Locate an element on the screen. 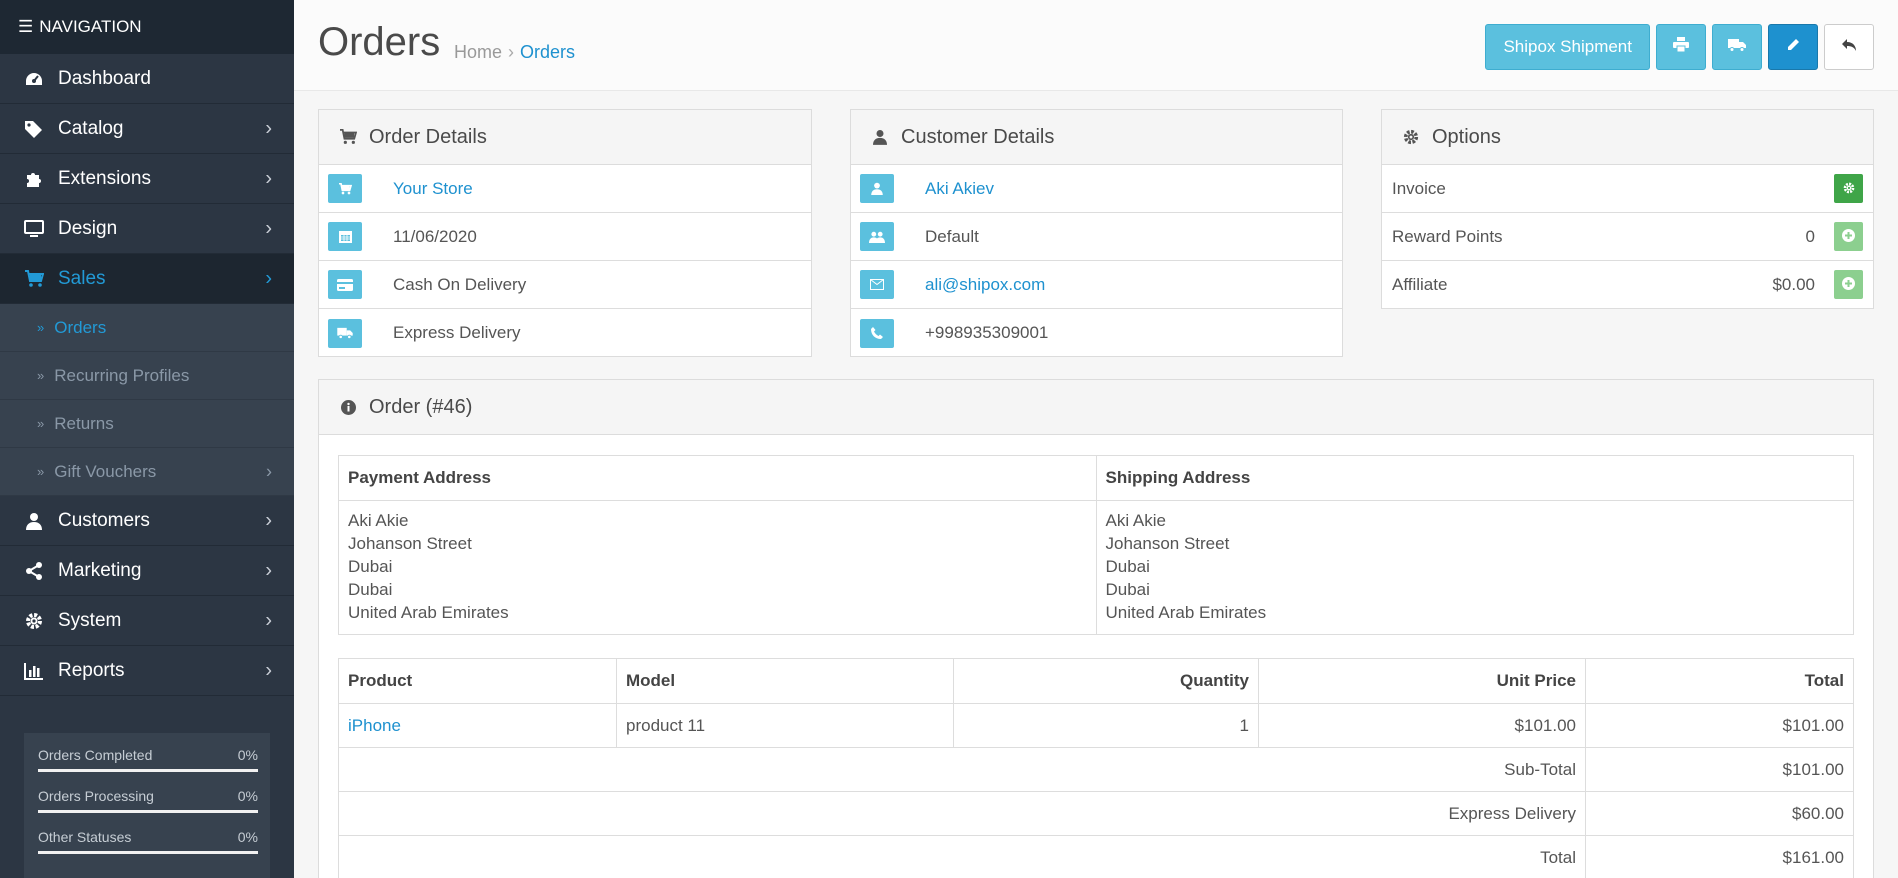 The width and height of the screenshot is (1898, 878). print-shipping-button is located at coordinates (1737, 47).